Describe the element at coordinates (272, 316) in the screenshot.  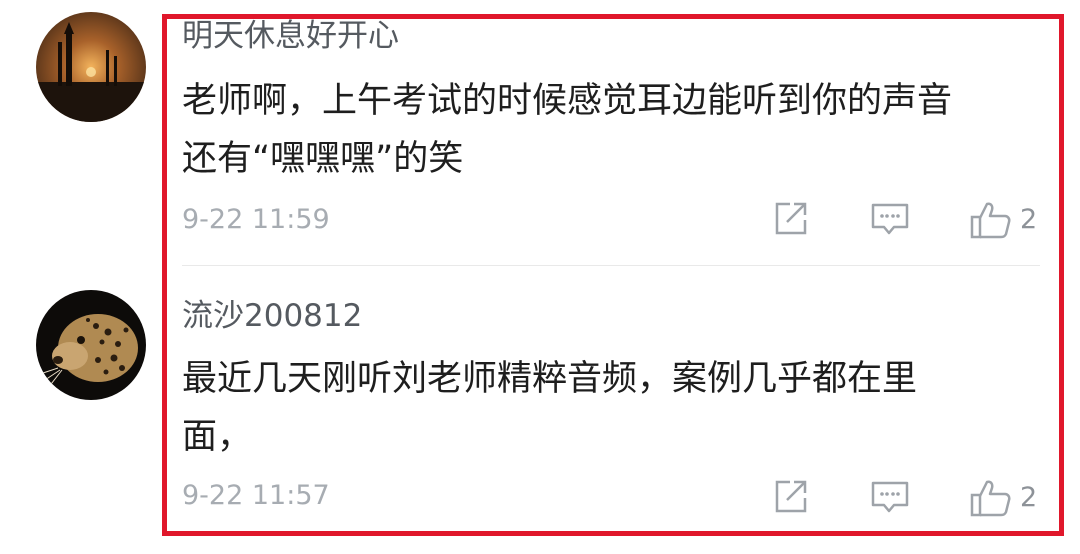
I see `username: 流沙200812` at that location.